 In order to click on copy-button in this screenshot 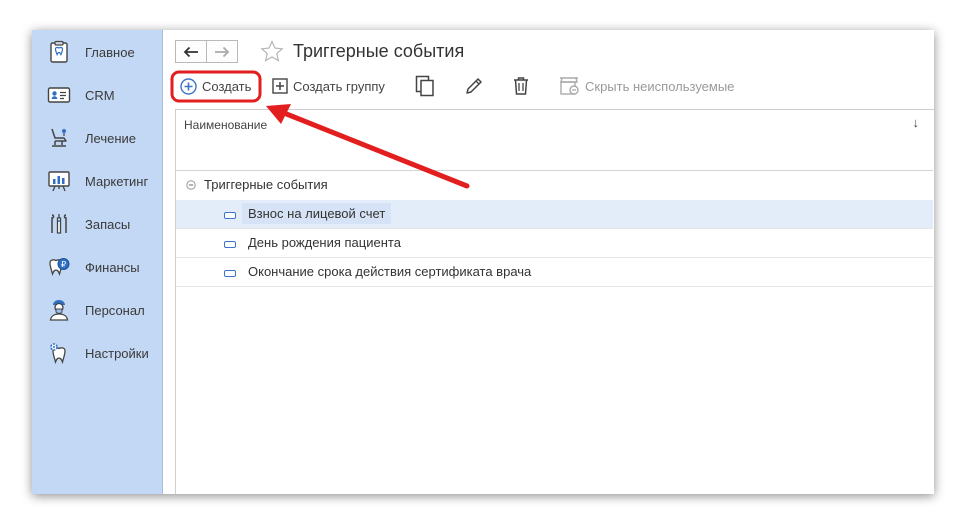, I will do `click(425, 86)`.